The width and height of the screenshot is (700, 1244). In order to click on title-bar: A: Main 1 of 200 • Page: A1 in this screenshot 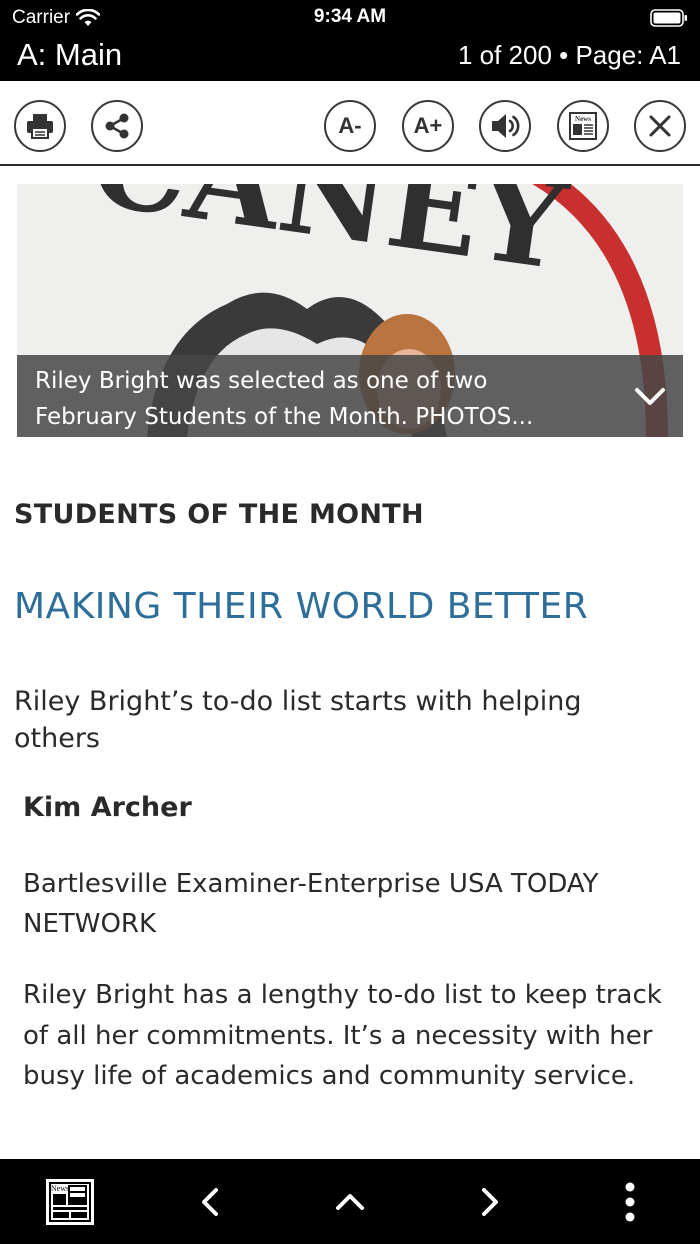, I will do `click(350, 57)`.